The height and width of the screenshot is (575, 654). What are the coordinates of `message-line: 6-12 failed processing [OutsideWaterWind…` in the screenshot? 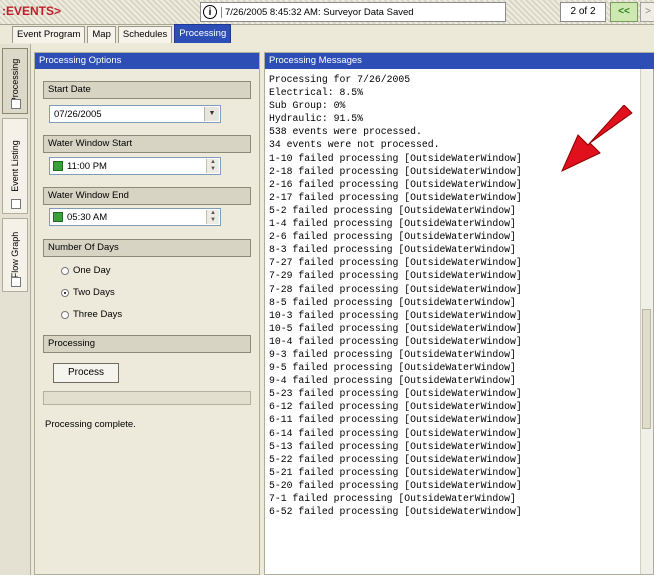 It's located at (395, 407).